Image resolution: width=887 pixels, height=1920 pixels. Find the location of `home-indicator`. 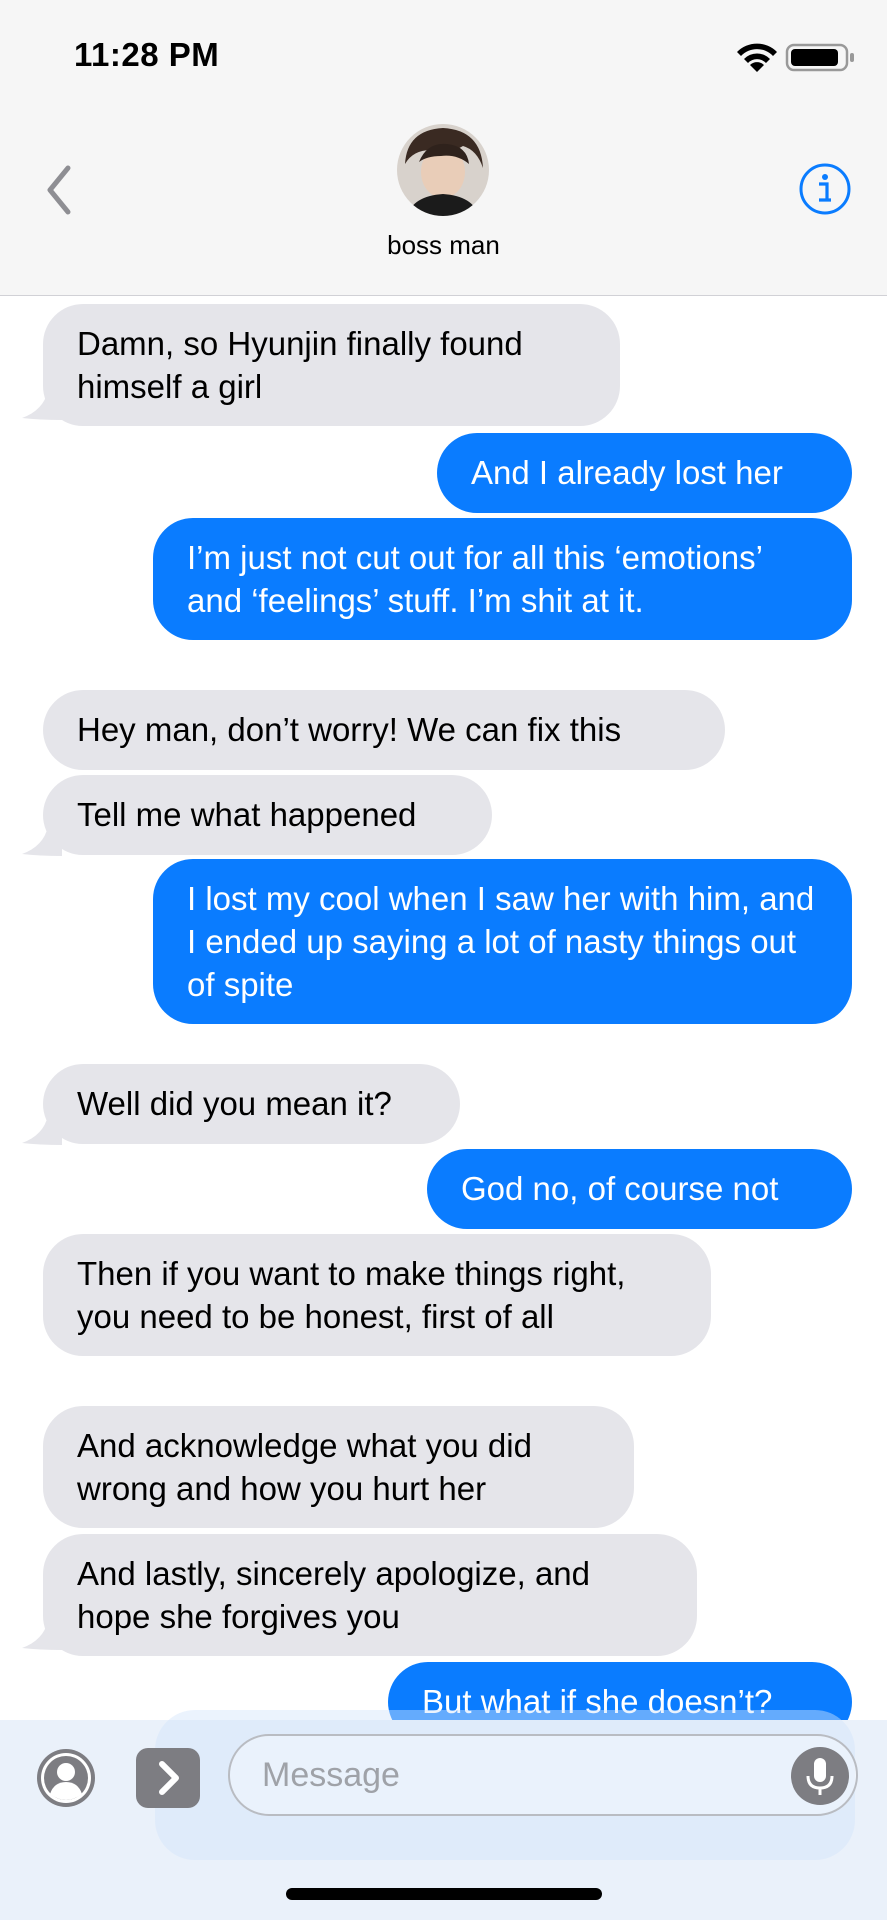

home-indicator is located at coordinates (444, 1894).